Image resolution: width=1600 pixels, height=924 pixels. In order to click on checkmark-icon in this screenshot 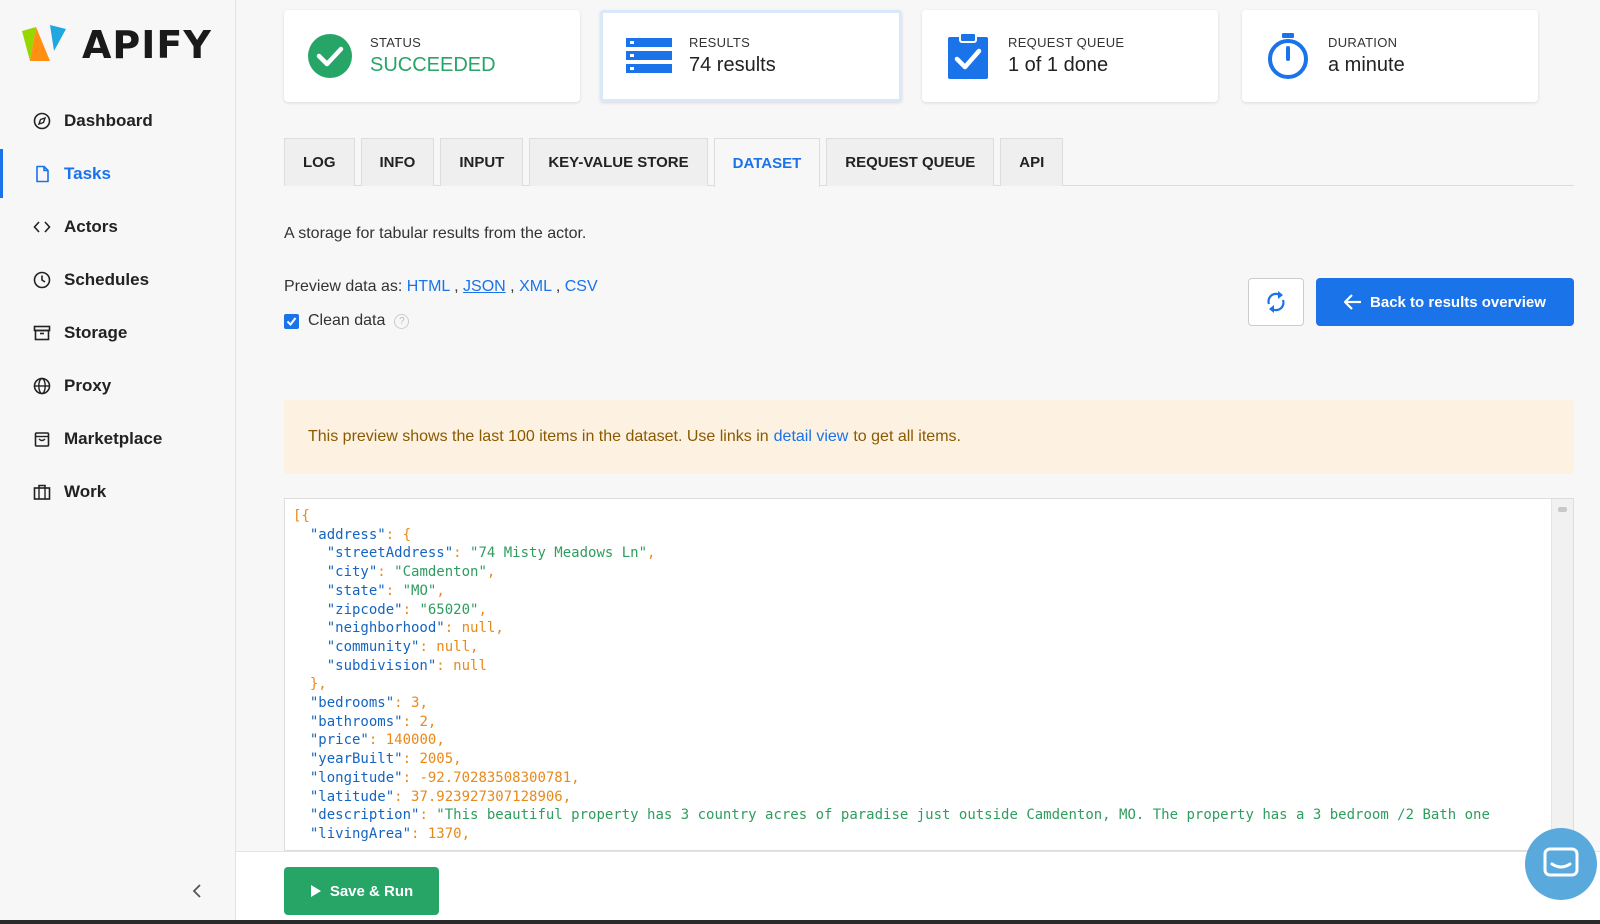, I will do `click(291, 321)`.